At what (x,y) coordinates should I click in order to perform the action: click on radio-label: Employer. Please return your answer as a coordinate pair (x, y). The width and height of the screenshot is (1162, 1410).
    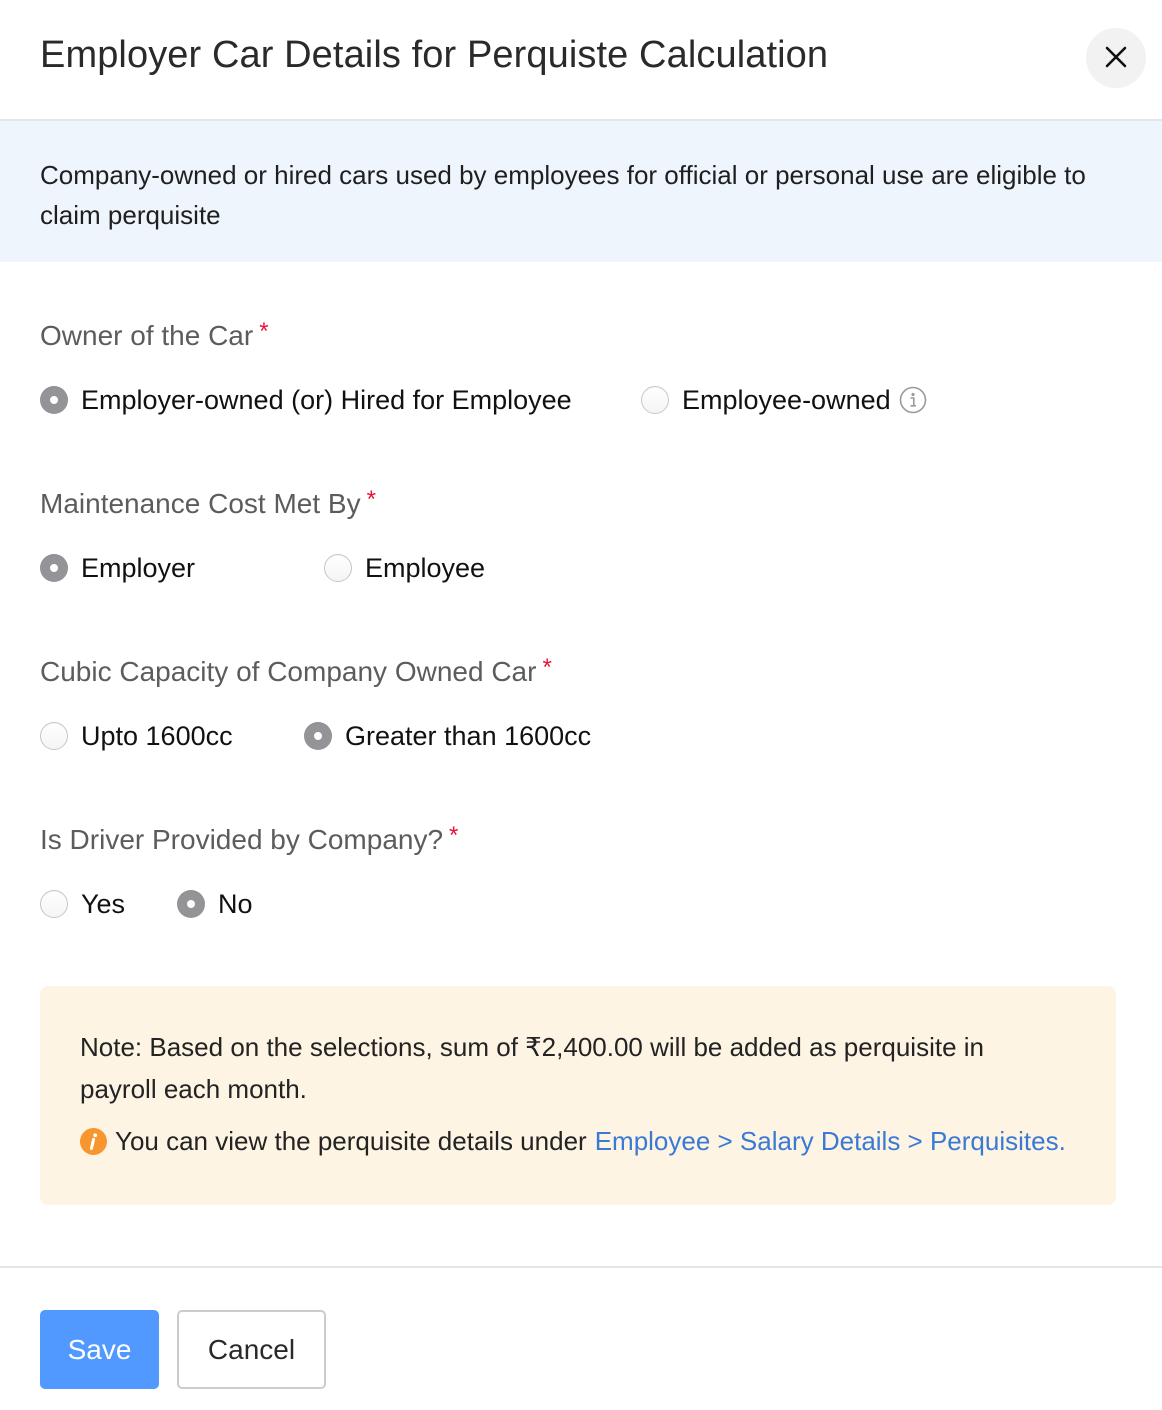
    Looking at the image, I should click on (138, 567).